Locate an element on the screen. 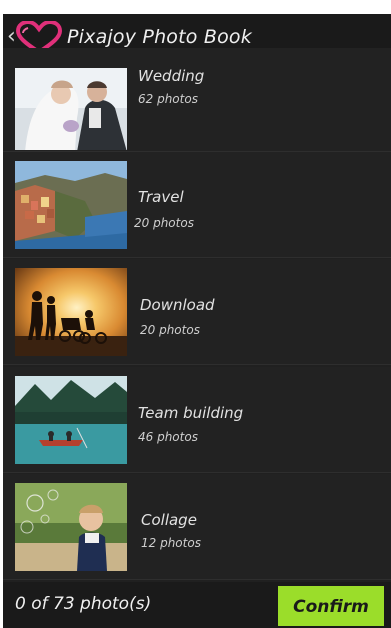 This screenshot has height=628, width=391. album-name: Collage is located at coordinates (169, 520).